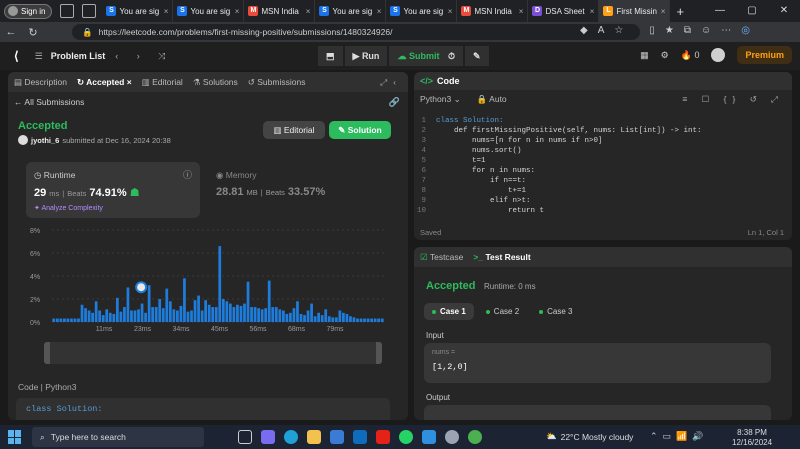 The image size is (800, 449). What do you see at coordinates (366, 56) in the screenshot?
I see `run-button: ▶ Run` at bounding box center [366, 56].